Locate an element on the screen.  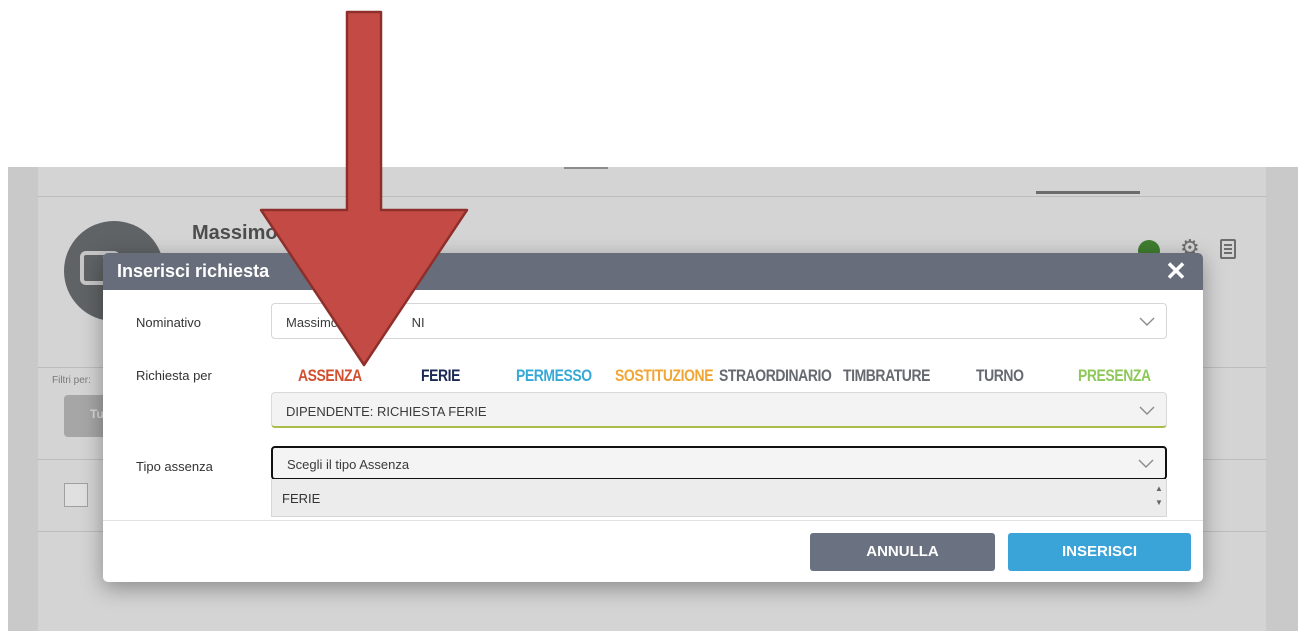
document-icon is located at coordinates (1228, 249).